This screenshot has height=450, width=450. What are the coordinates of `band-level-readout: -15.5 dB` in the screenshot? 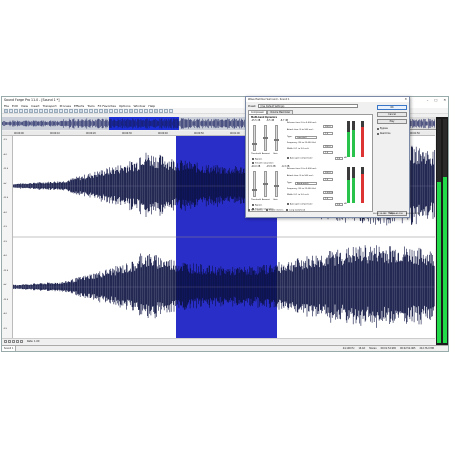 It's located at (271, 166).